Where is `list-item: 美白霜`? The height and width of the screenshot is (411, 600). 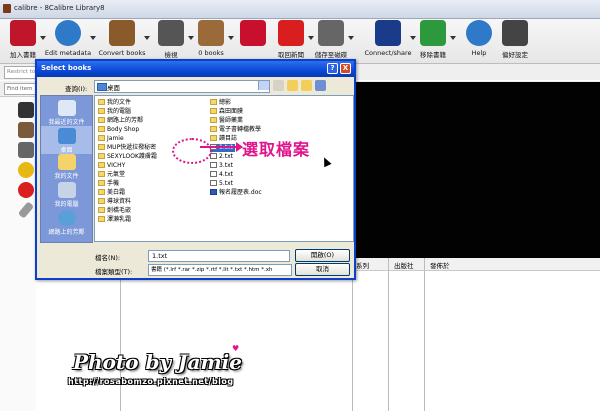 list-item: 美白霜 is located at coordinates (111, 193).